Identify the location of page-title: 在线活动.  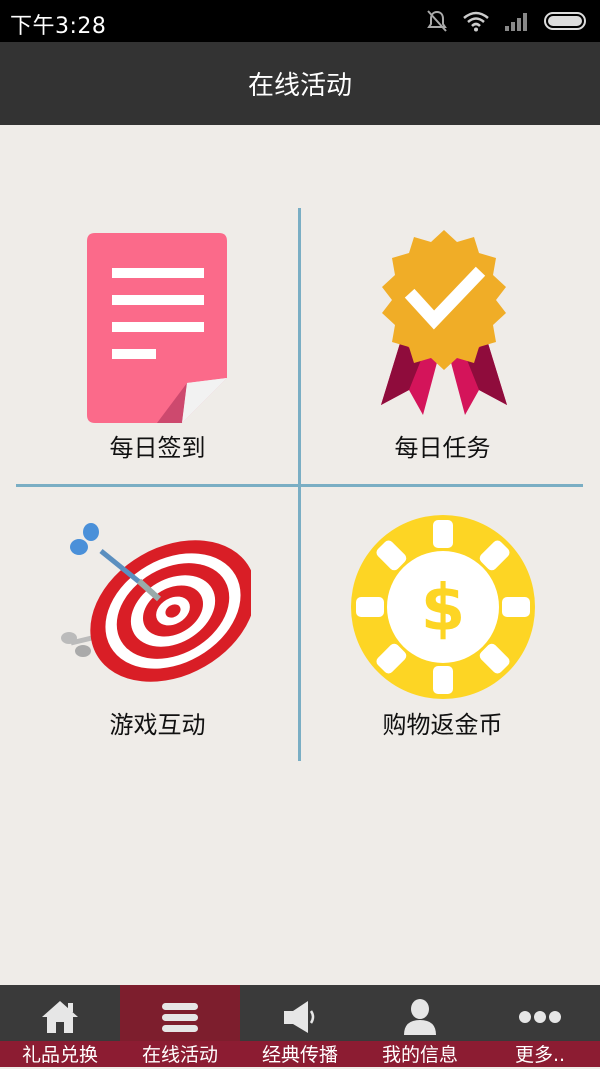
(299, 86).